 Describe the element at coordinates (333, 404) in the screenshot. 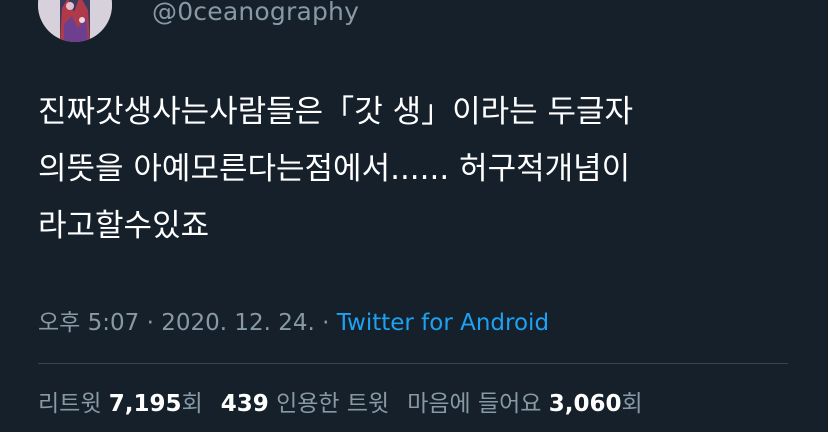

I see `quotes-label: 인용한 트윗` at that location.